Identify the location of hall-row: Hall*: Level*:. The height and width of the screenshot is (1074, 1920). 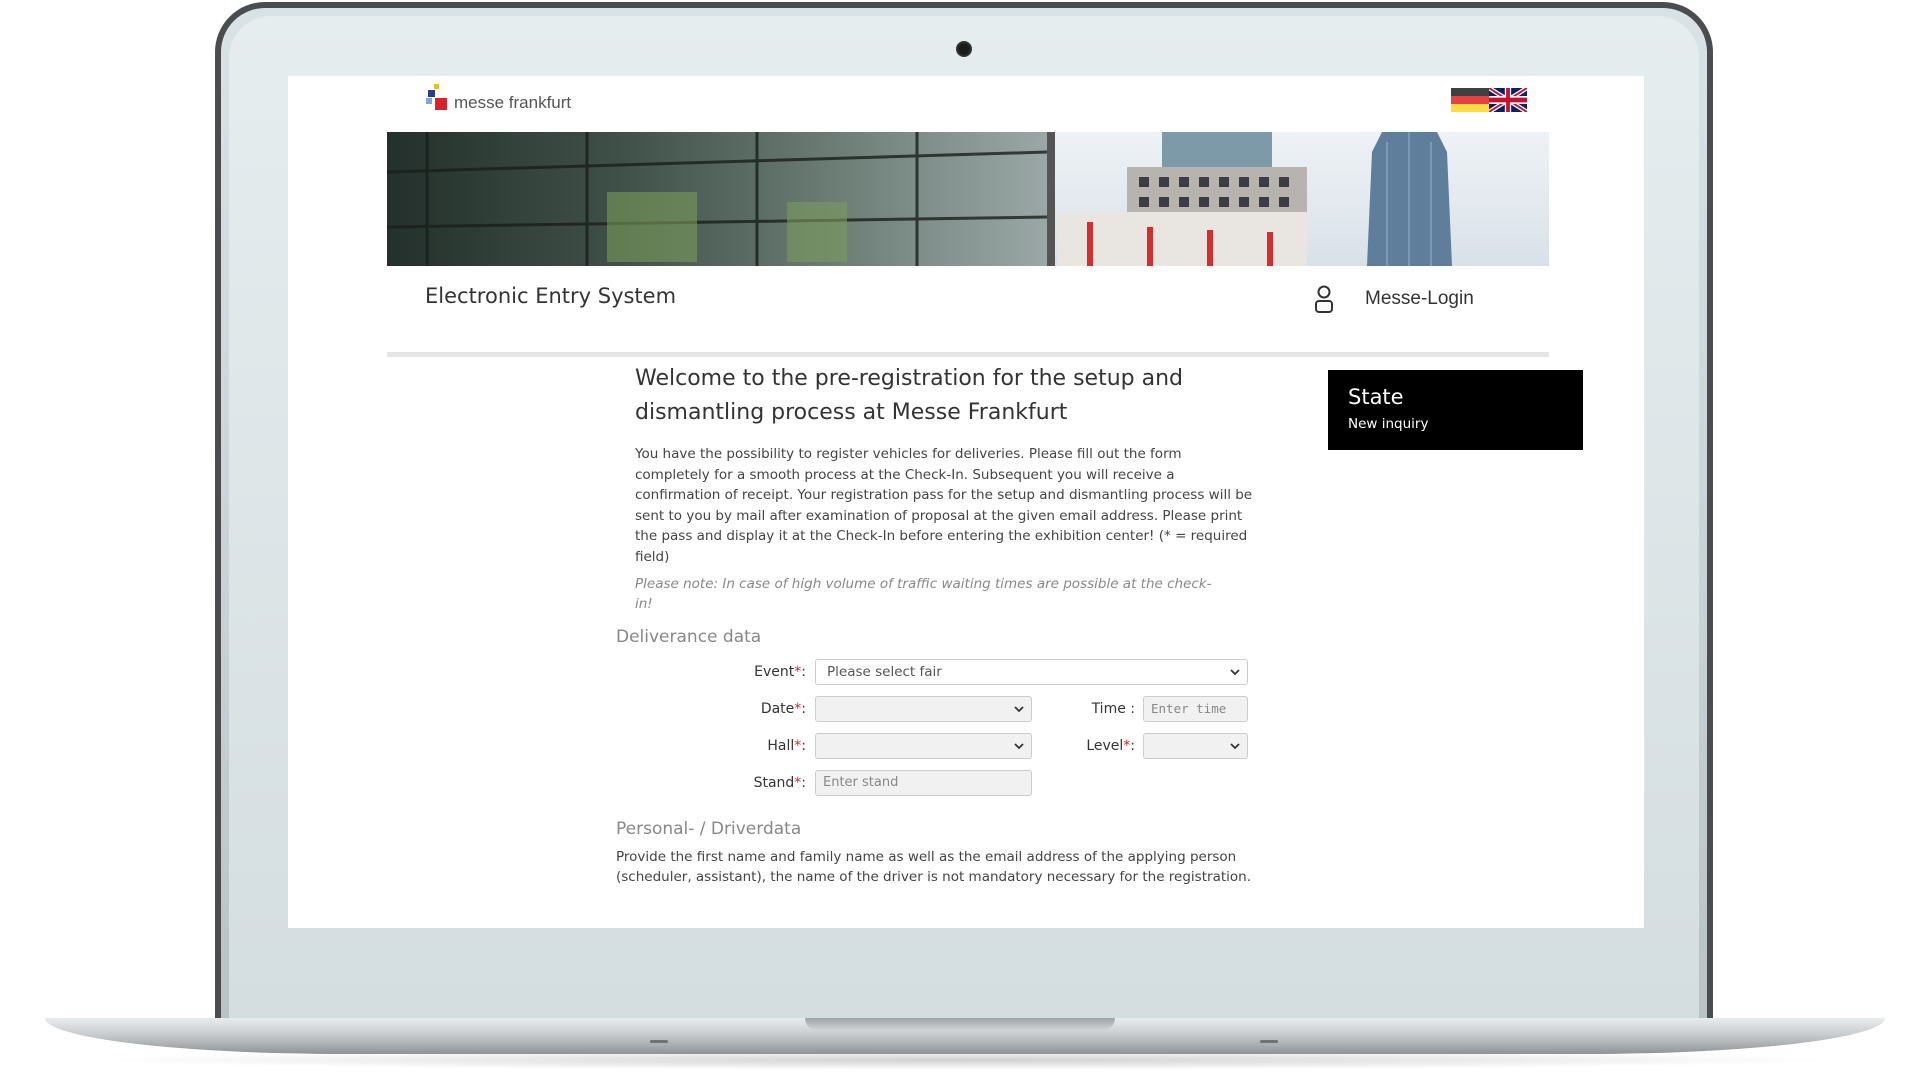
(961, 746).